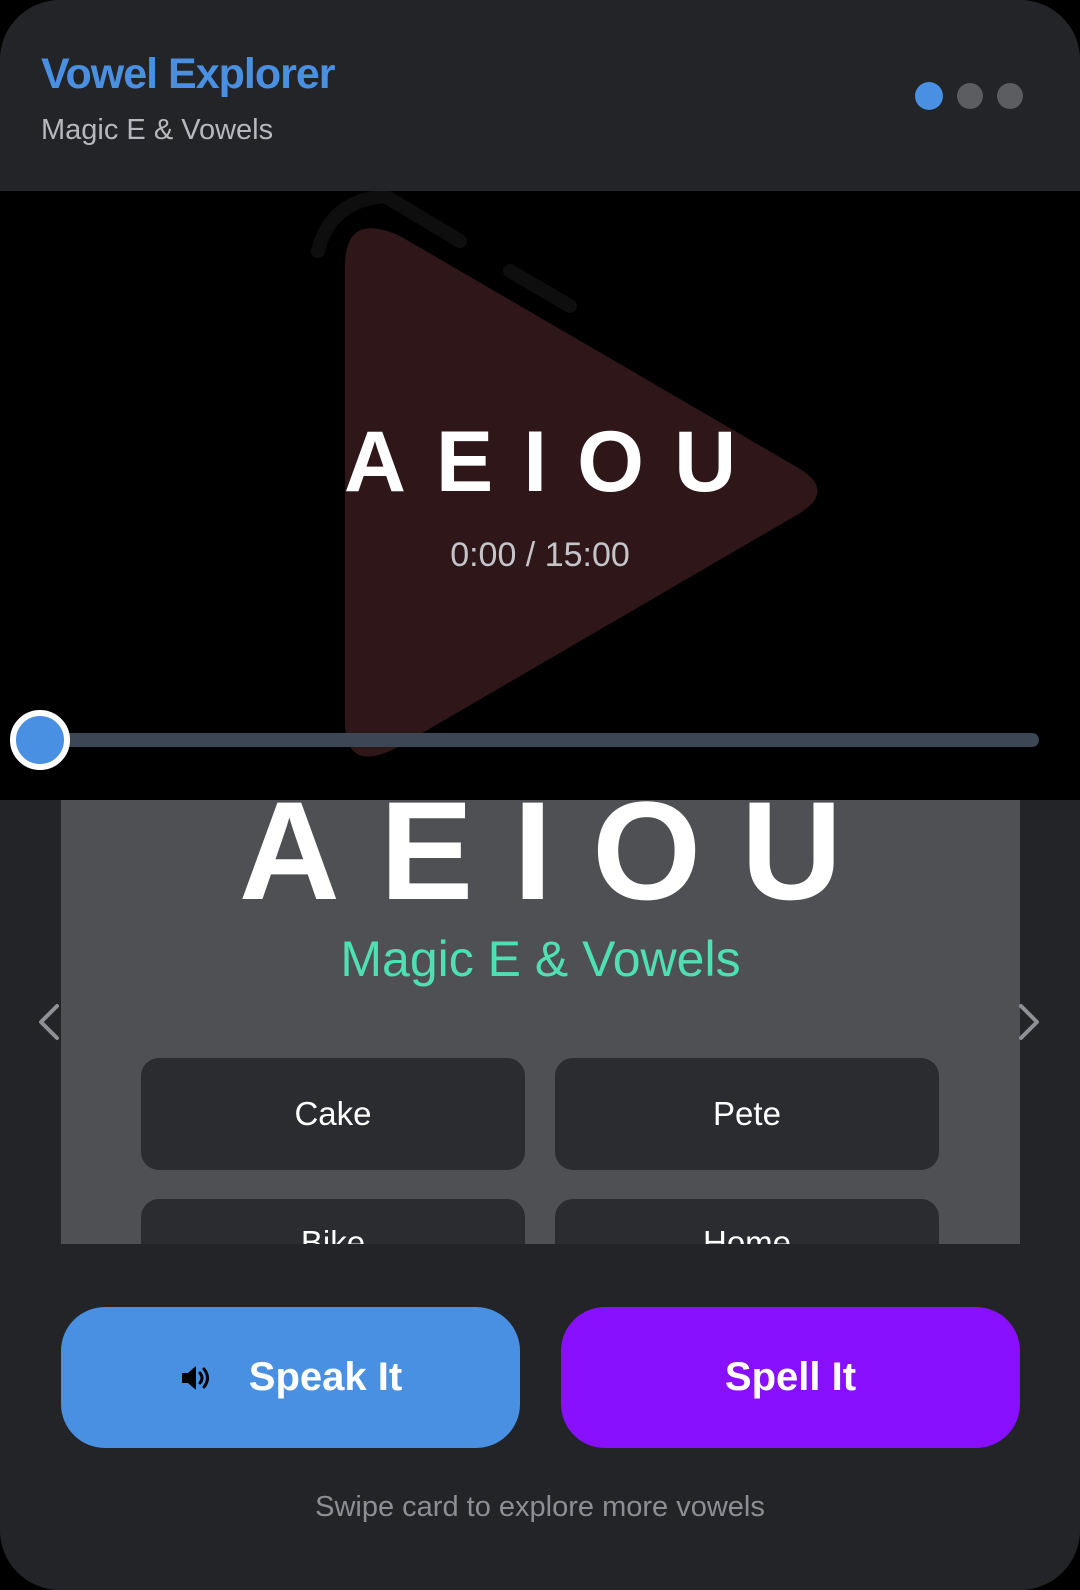 This screenshot has height=1590, width=1080. I want to click on app-subtitle: Magic E & Vowels, so click(157, 130).